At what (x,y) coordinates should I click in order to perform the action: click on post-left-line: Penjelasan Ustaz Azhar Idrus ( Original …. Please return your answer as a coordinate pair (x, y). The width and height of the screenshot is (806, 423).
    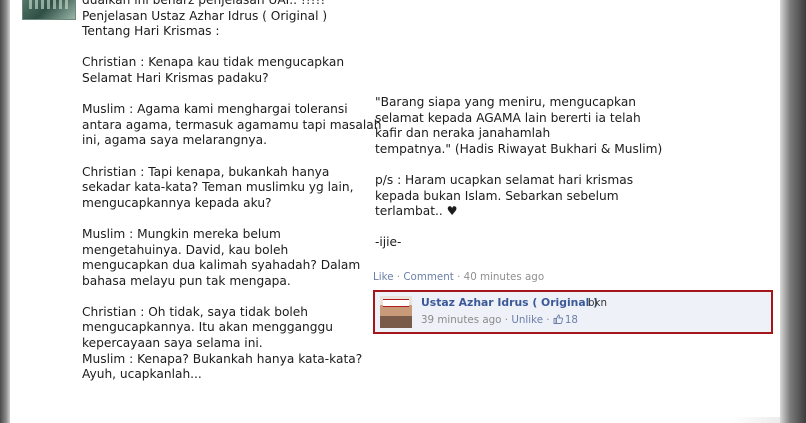
    Looking at the image, I should click on (205, 15).